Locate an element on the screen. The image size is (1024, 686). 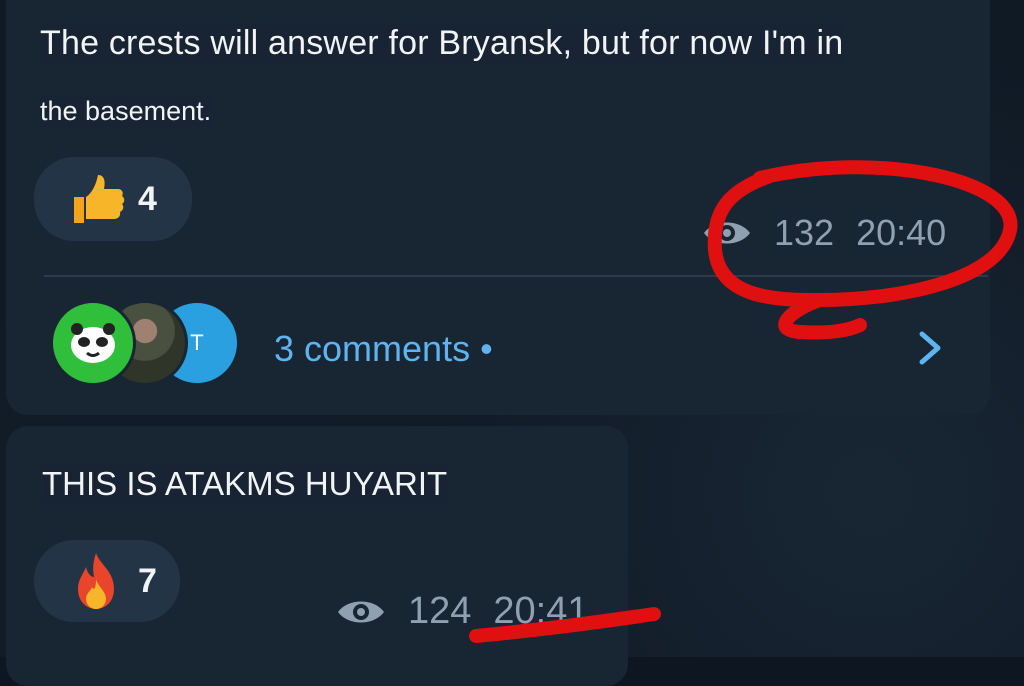
timestamp: 20:40 is located at coordinates (901, 233).